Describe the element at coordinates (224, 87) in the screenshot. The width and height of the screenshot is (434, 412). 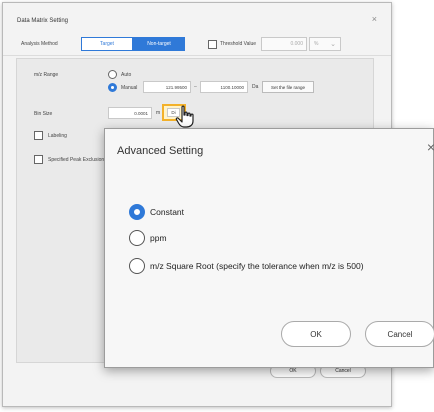
I see `mz-to-input: 1100.10000` at that location.